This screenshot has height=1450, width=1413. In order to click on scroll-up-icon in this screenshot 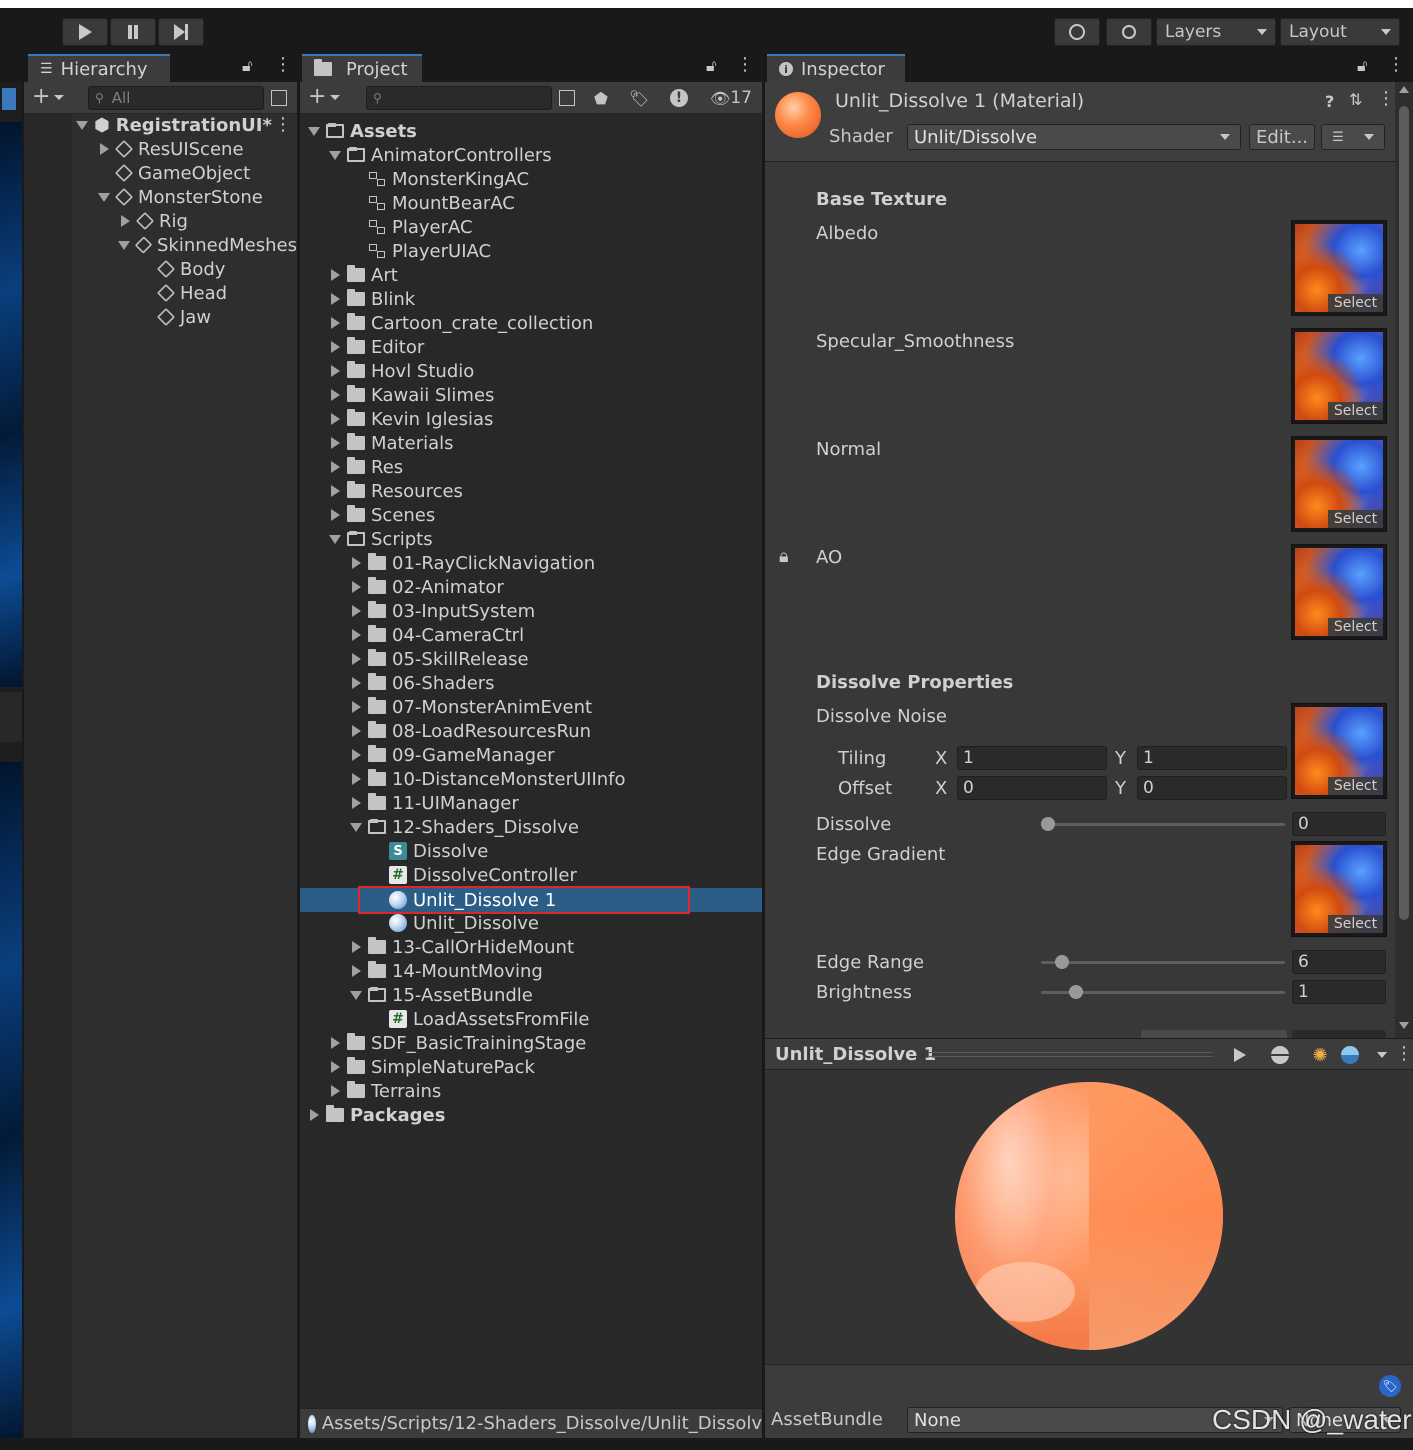, I will do `click(1404, 89)`.